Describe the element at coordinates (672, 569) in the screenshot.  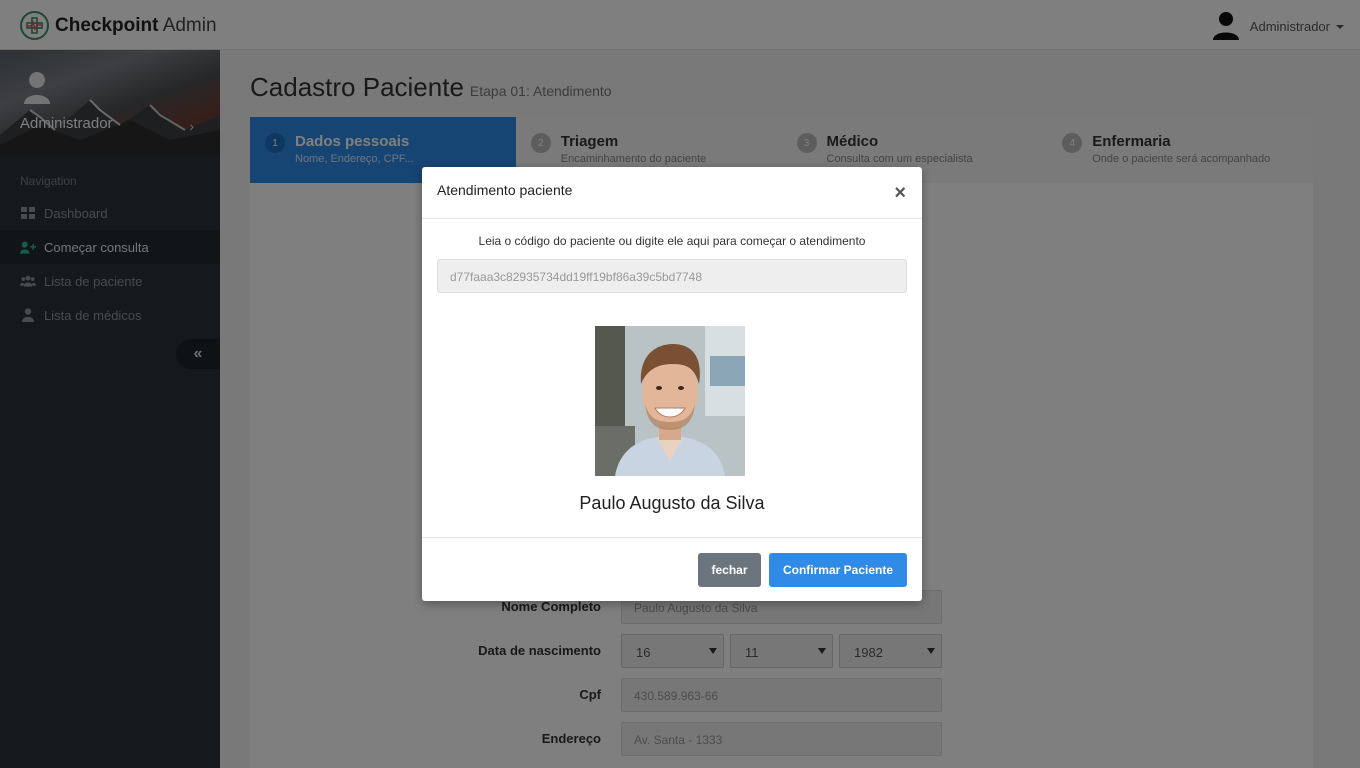
I see `modal-footer: fechar Confirmar Paciente` at that location.